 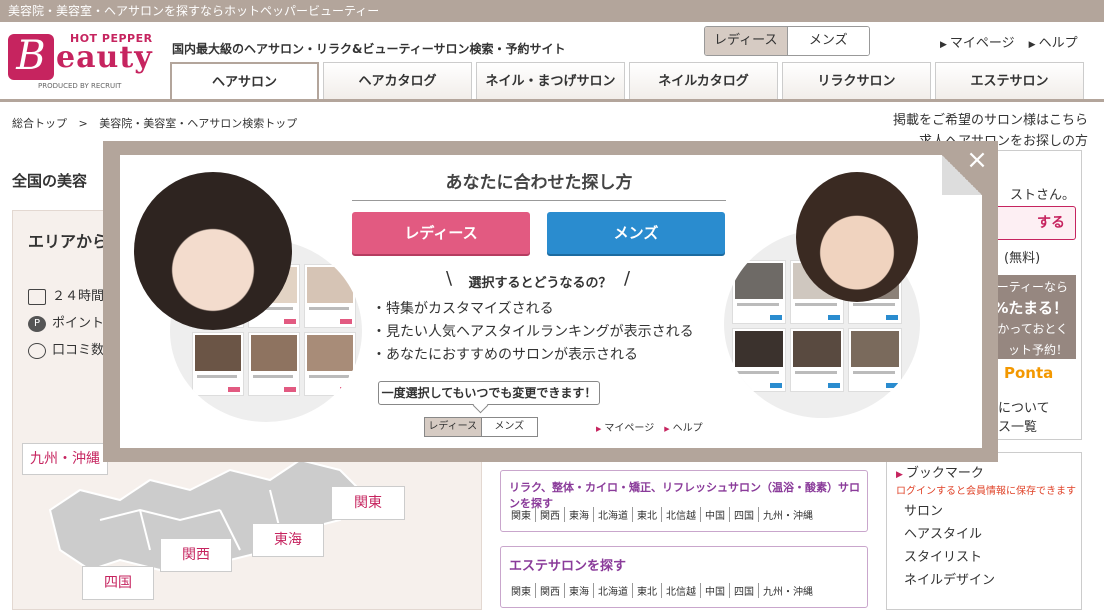 I want to click on mini-mypage: ▶ マイページ, so click(x=625, y=426).